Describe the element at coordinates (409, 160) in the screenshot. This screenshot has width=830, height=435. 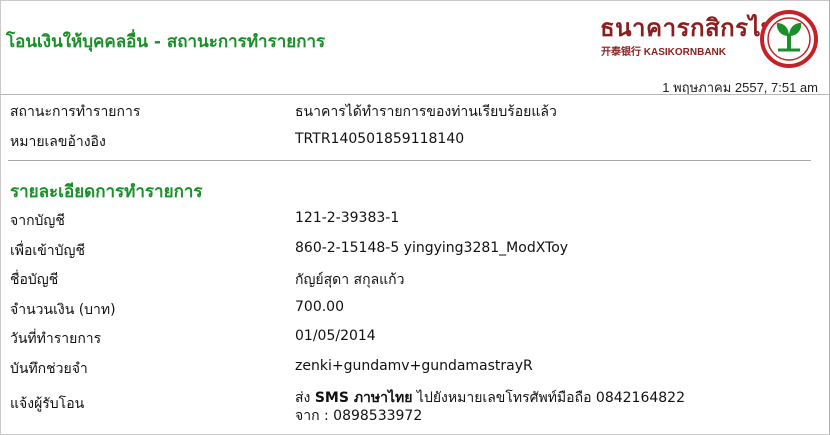
I see `section-divider` at that location.